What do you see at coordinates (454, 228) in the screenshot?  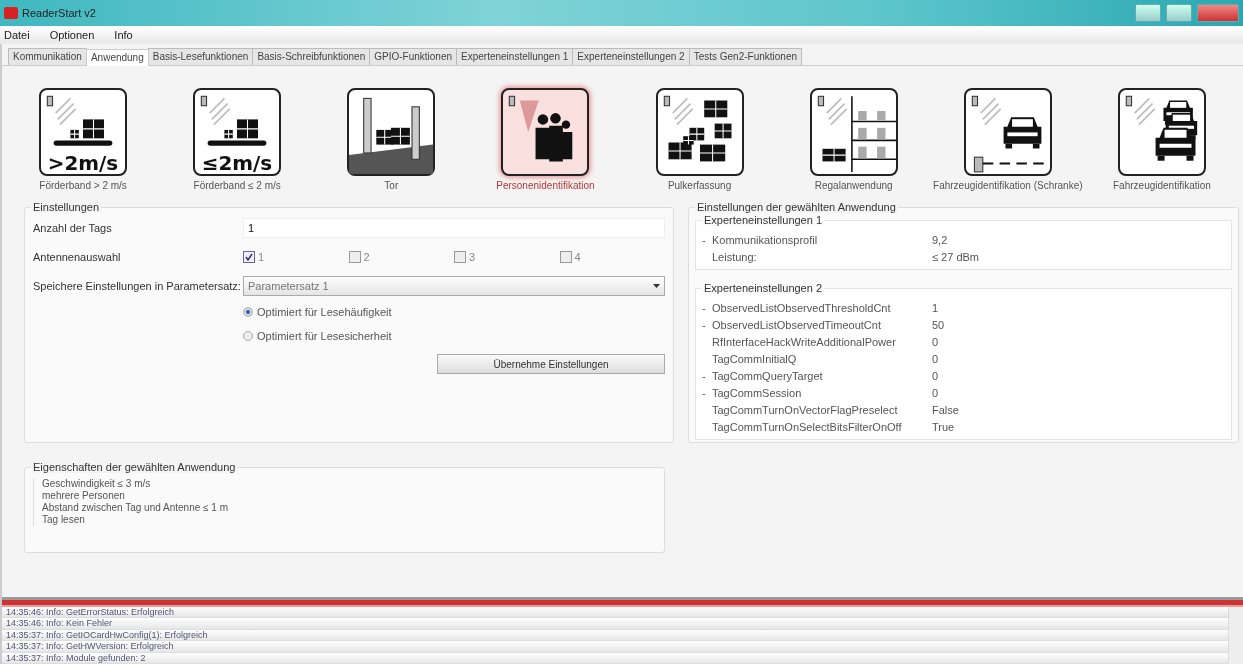 I see `tag-count-field: 1` at bounding box center [454, 228].